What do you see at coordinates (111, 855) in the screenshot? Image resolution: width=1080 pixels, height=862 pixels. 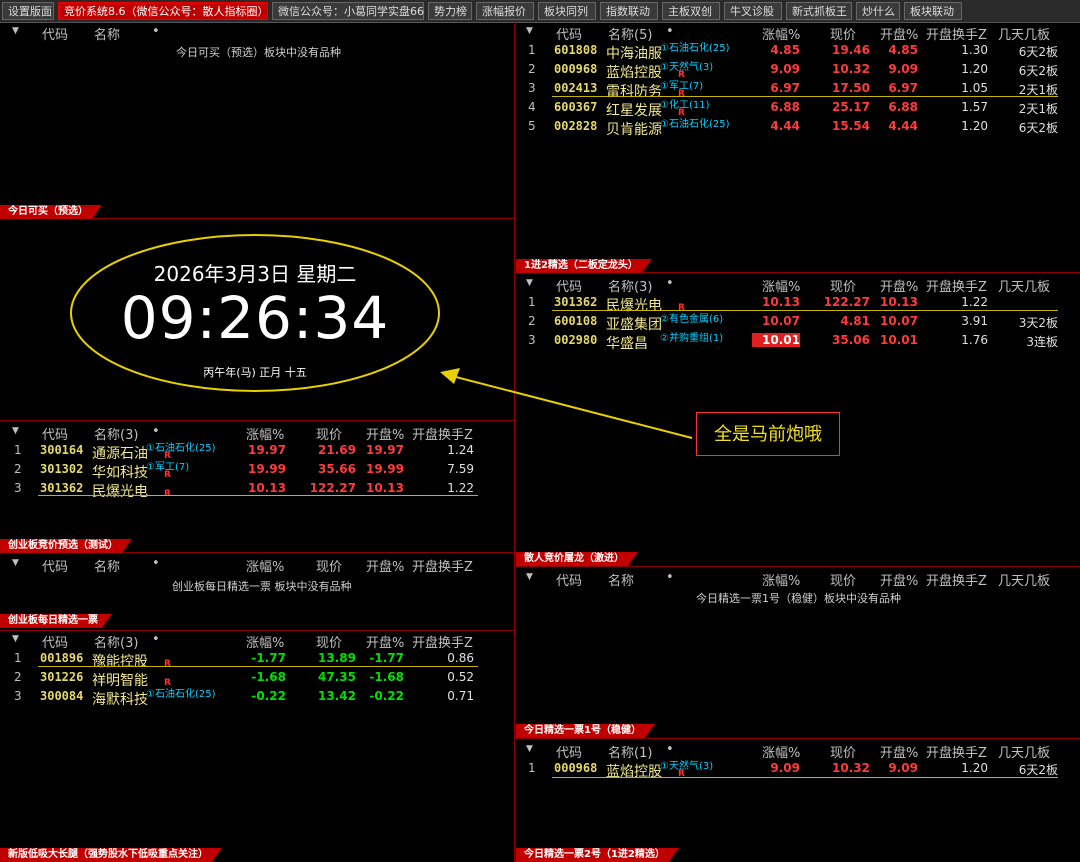 I see `panel-title-tab: 新版低吸大长腿（强势股水下低吸重点关注）` at bounding box center [111, 855].